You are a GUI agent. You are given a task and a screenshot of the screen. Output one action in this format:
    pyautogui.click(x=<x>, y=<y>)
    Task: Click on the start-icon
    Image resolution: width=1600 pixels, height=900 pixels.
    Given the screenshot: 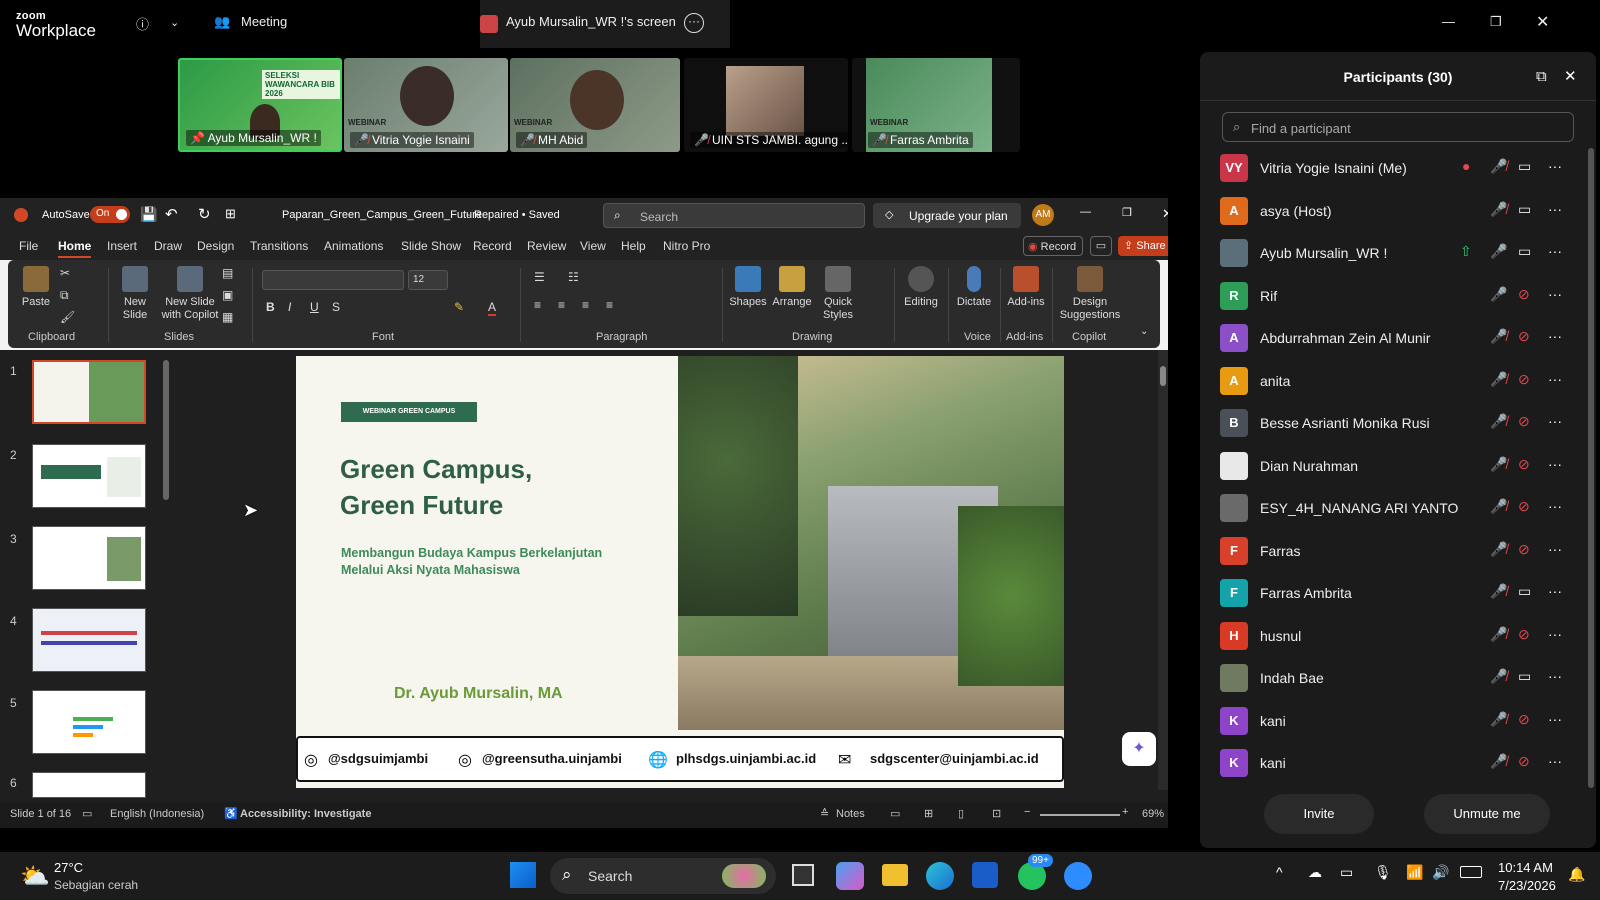 What is the action you would take?
    pyautogui.click(x=523, y=875)
    